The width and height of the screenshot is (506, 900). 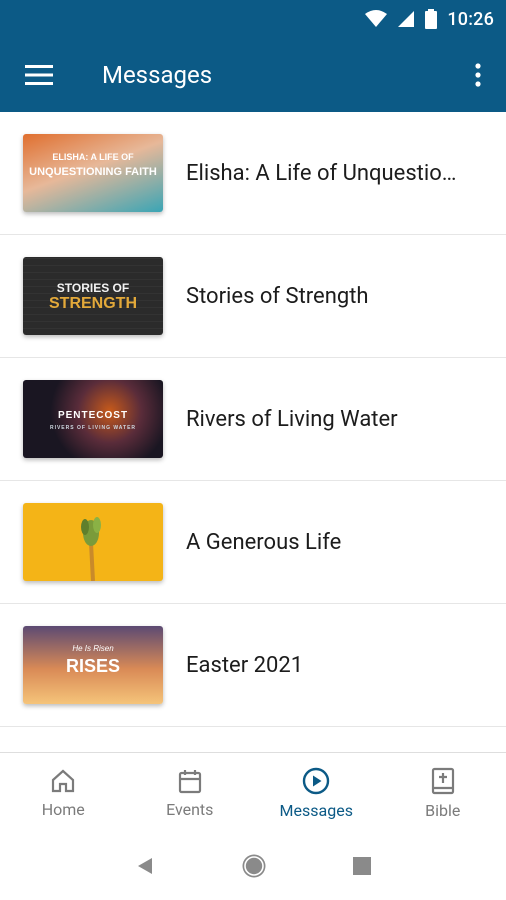 What do you see at coordinates (93, 288) in the screenshot?
I see `thumbnail-text: STORIES OF` at bounding box center [93, 288].